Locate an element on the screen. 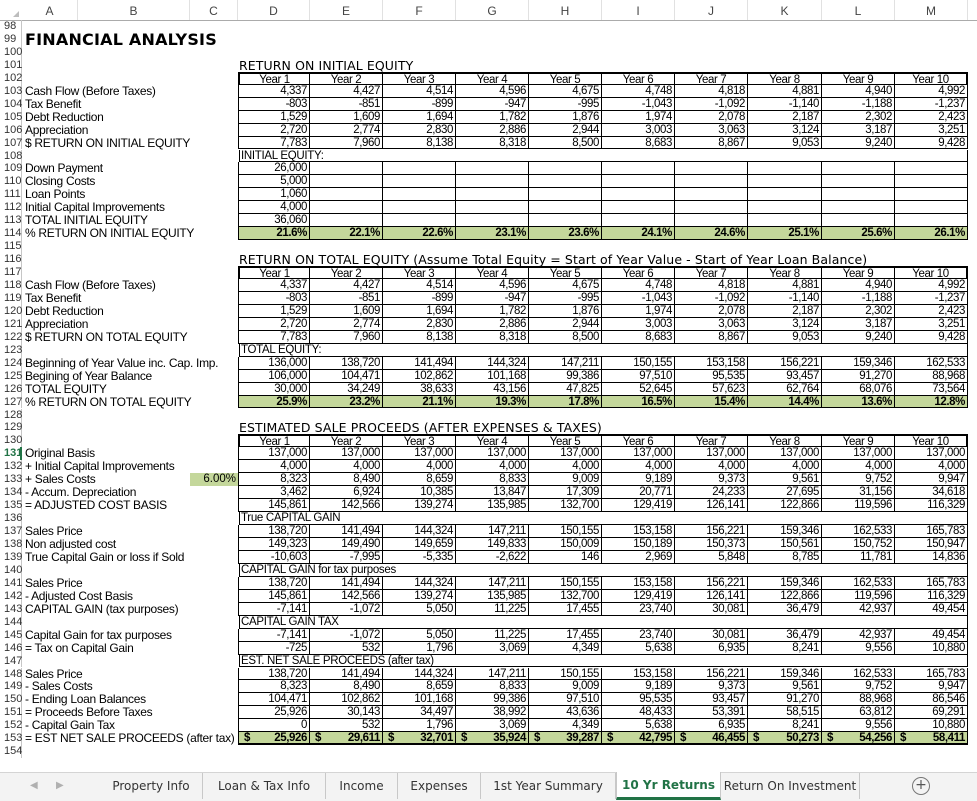 The height and width of the screenshot is (801, 977). cell: 150,155 is located at coordinates (565, 674).